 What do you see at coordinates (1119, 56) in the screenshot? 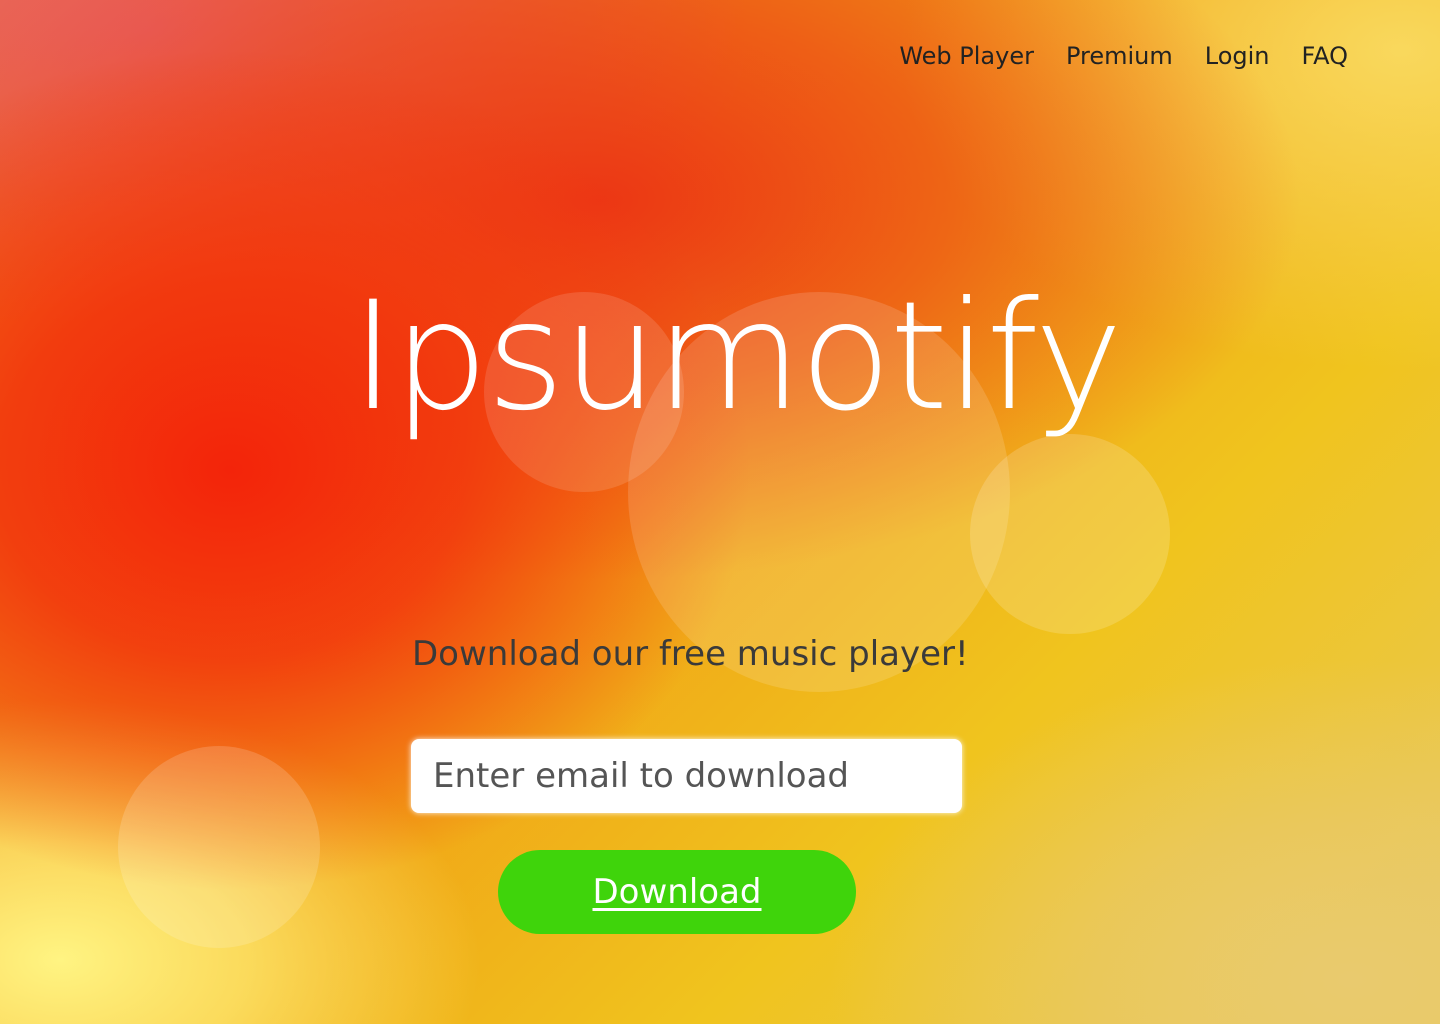
I see `nav-premium-link: Premium` at bounding box center [1119, 56].